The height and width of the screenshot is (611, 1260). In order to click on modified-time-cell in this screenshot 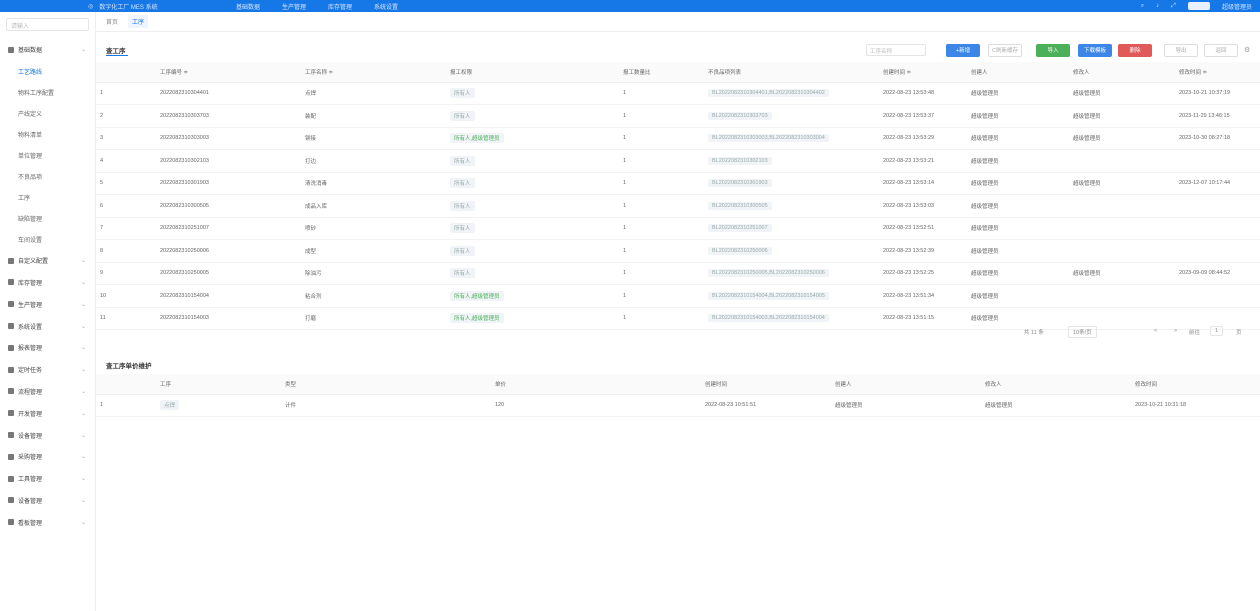, I will do `click(1217, 161)`.